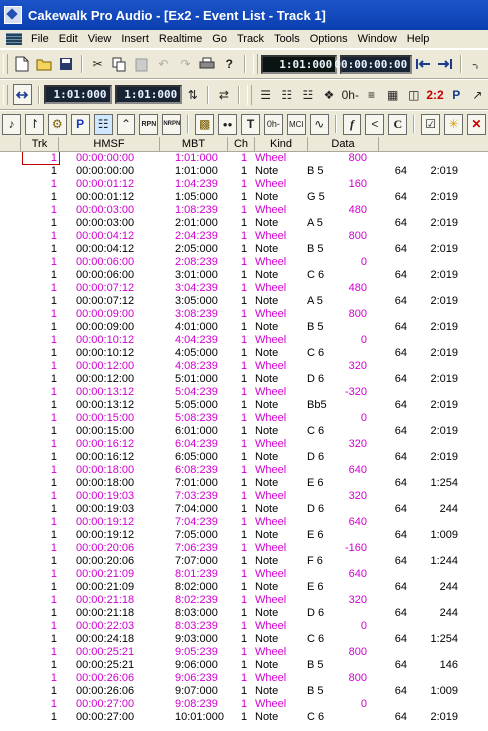 This screenshot has height=731, width=488. Describe the element at coordinates (329, 39) in the screenshot. I see `menu-options: Options` at that location.